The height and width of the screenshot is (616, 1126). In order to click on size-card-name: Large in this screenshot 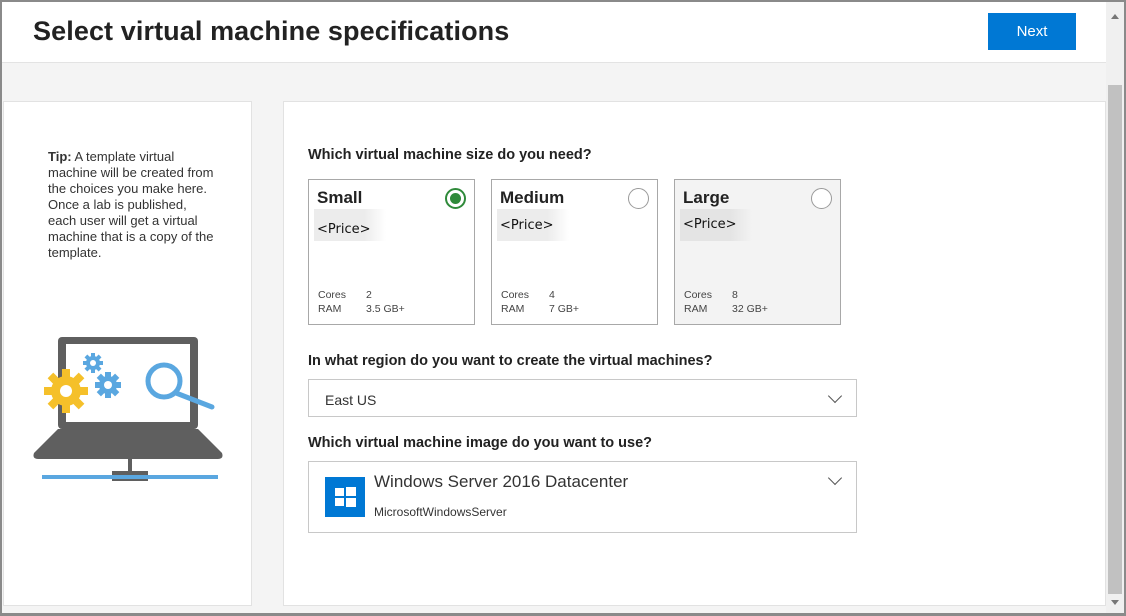, I will do `click(706, 197)`.